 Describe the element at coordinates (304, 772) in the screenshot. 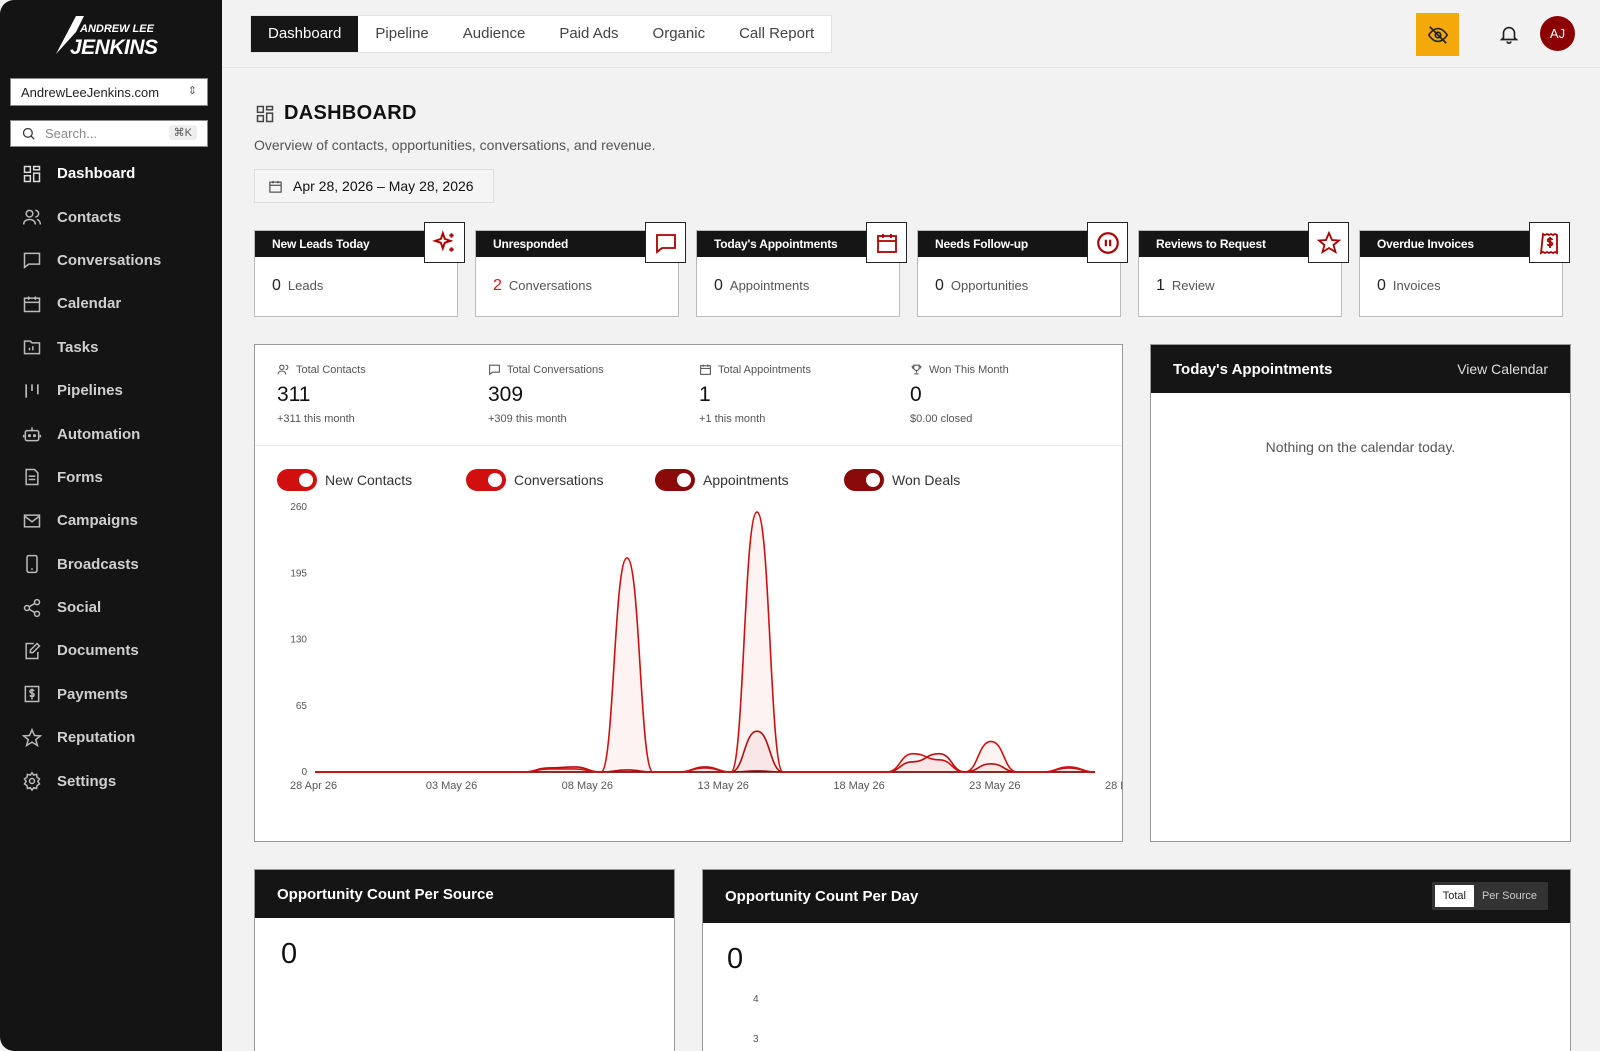

I see `y-tick-label: 0` at that location.